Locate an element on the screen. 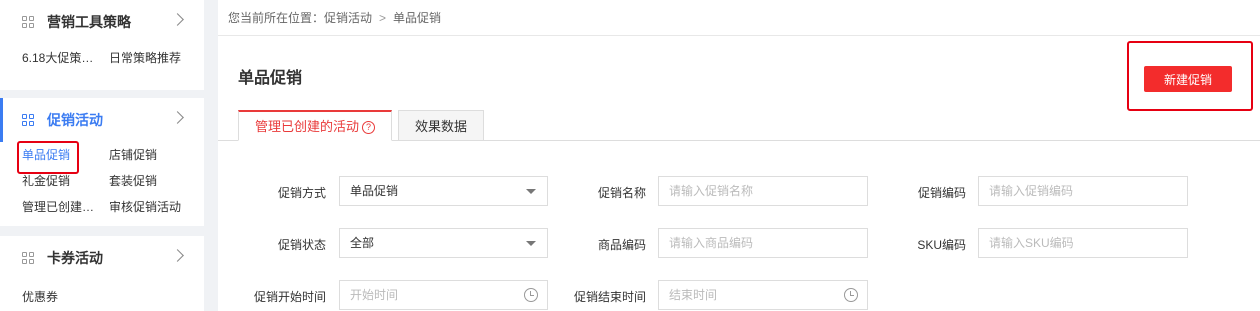  page-title: 单品促销 is located at coordinates (270, 78).